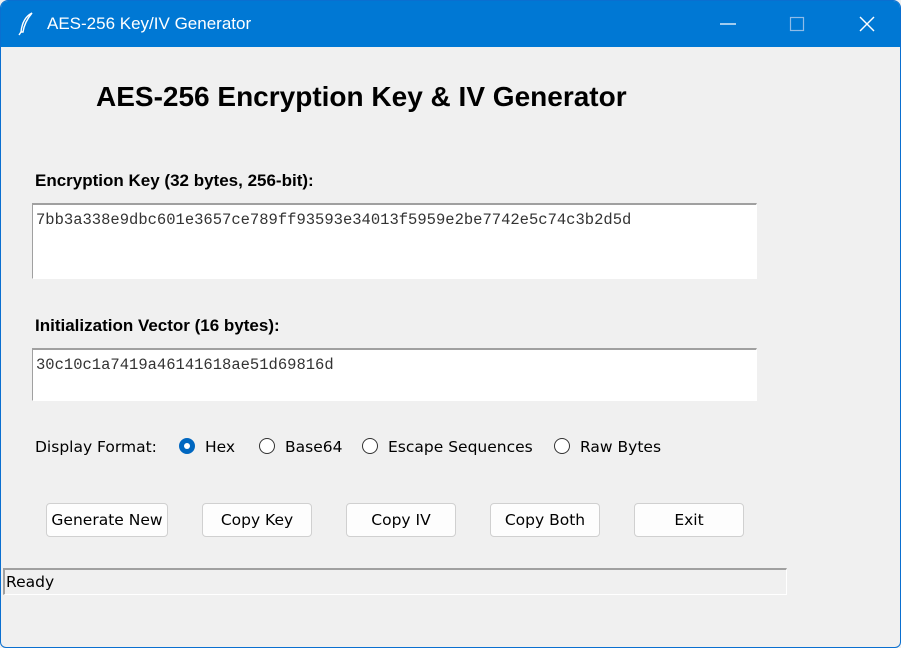 The image size is (901, 648). I want to click on page-title: AES-256 Encryption Key & IV Generator, so click(361, 96).